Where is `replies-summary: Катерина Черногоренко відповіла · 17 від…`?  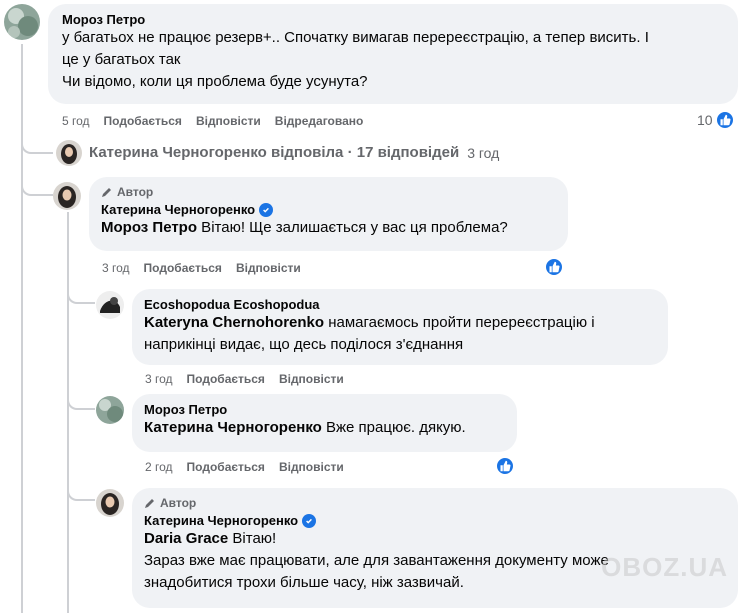
replies-summary: Катерина Черногоренко відповіла · 17 від… is located at coordinates (274, 152).